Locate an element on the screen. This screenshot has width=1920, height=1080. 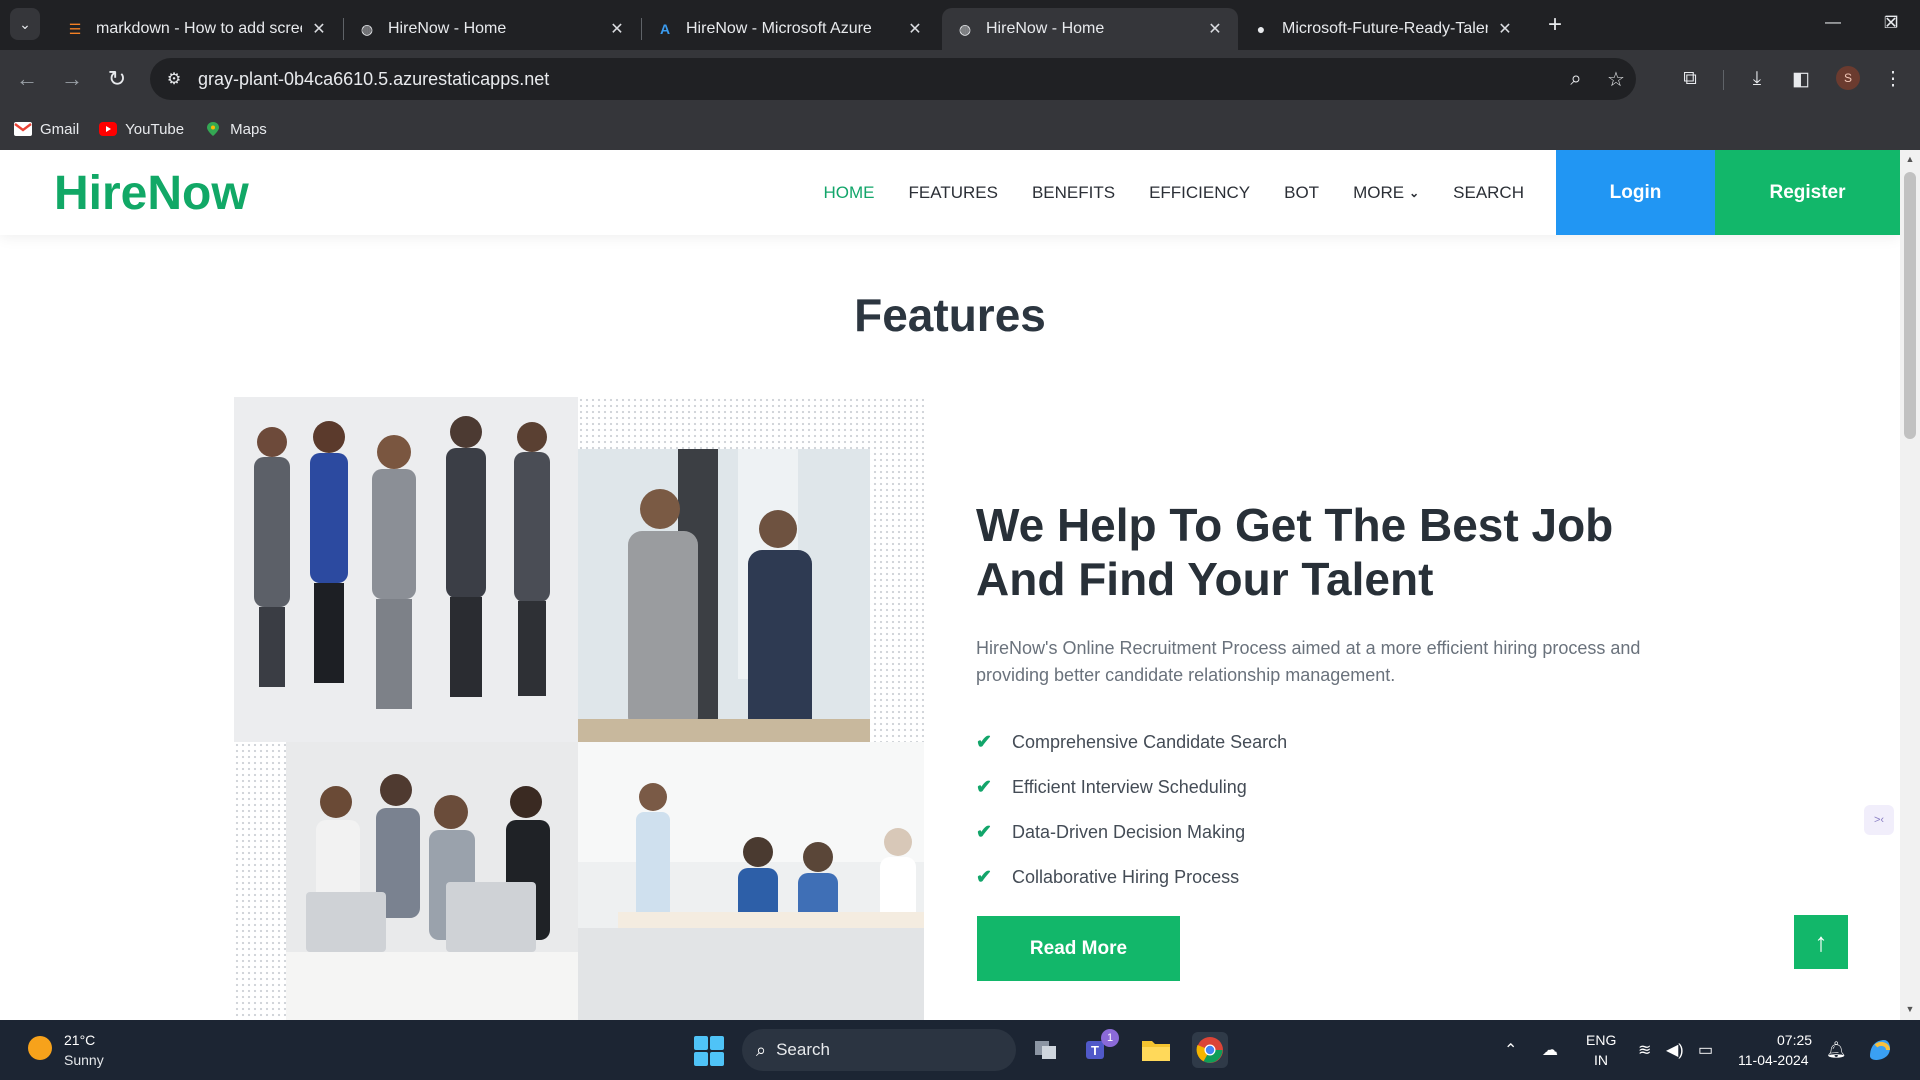
team-group-photo is located at coordinates (406, 569).